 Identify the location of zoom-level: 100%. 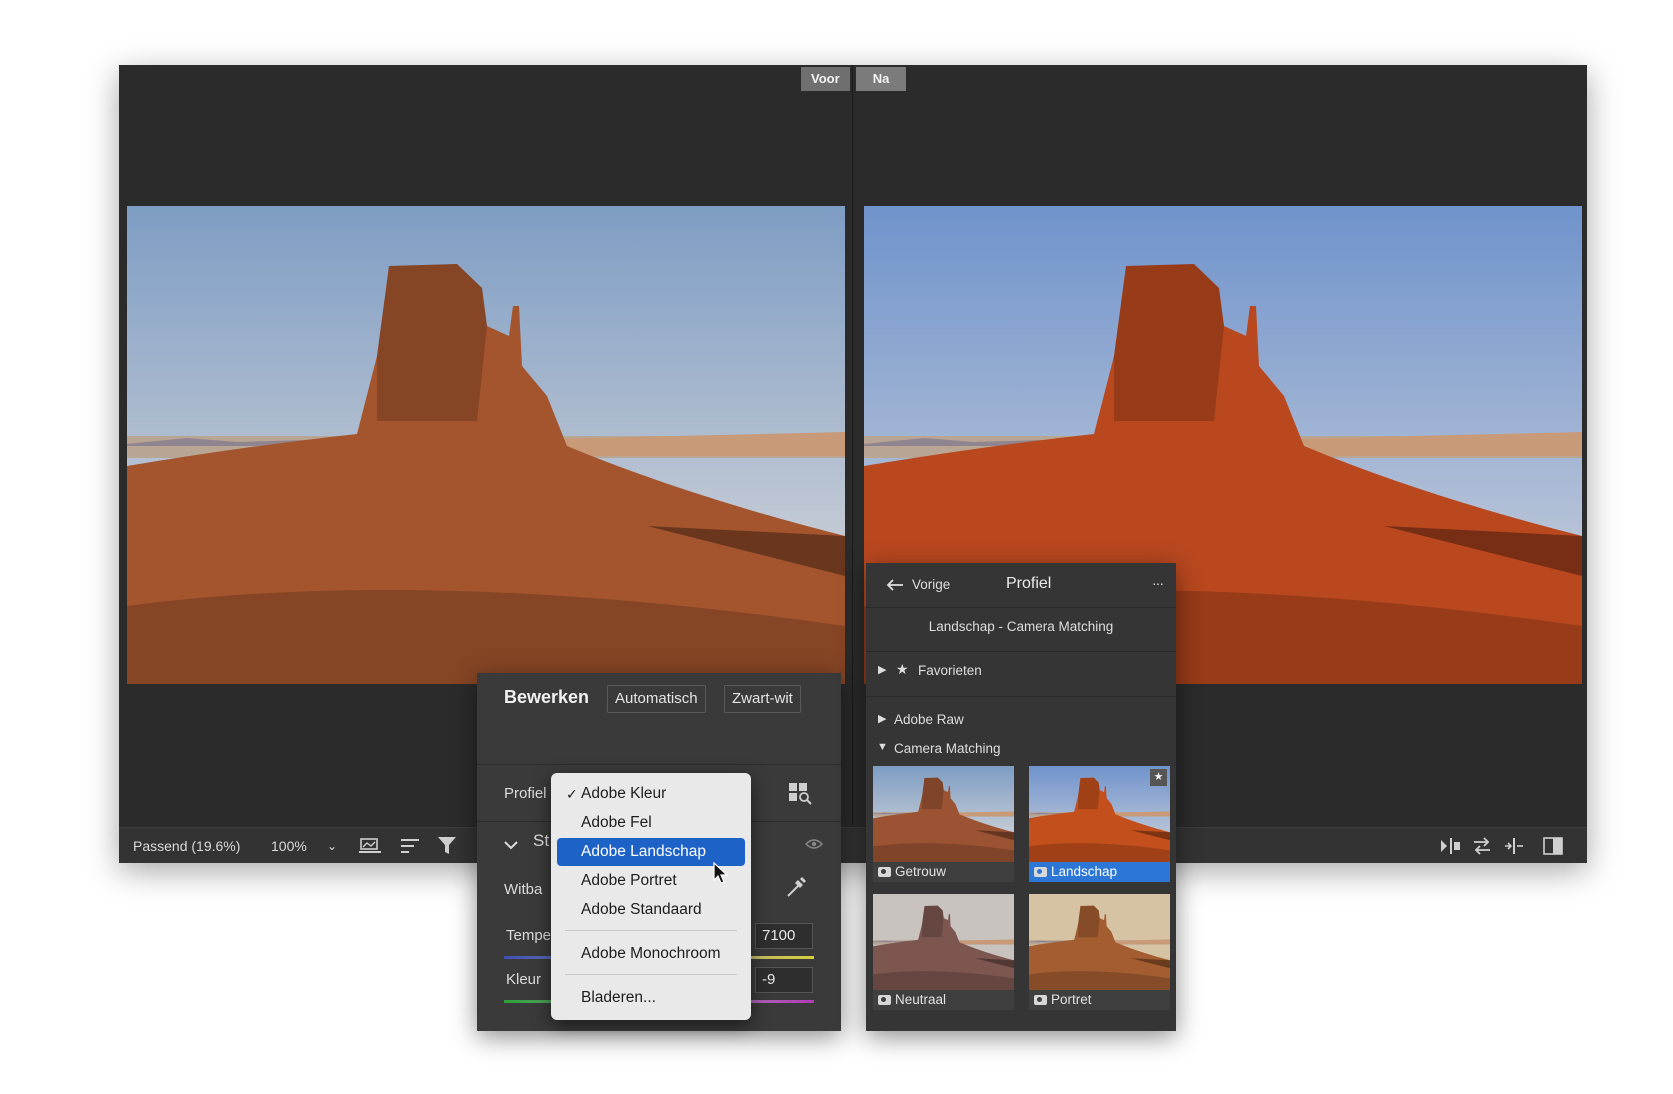
(289, 846).